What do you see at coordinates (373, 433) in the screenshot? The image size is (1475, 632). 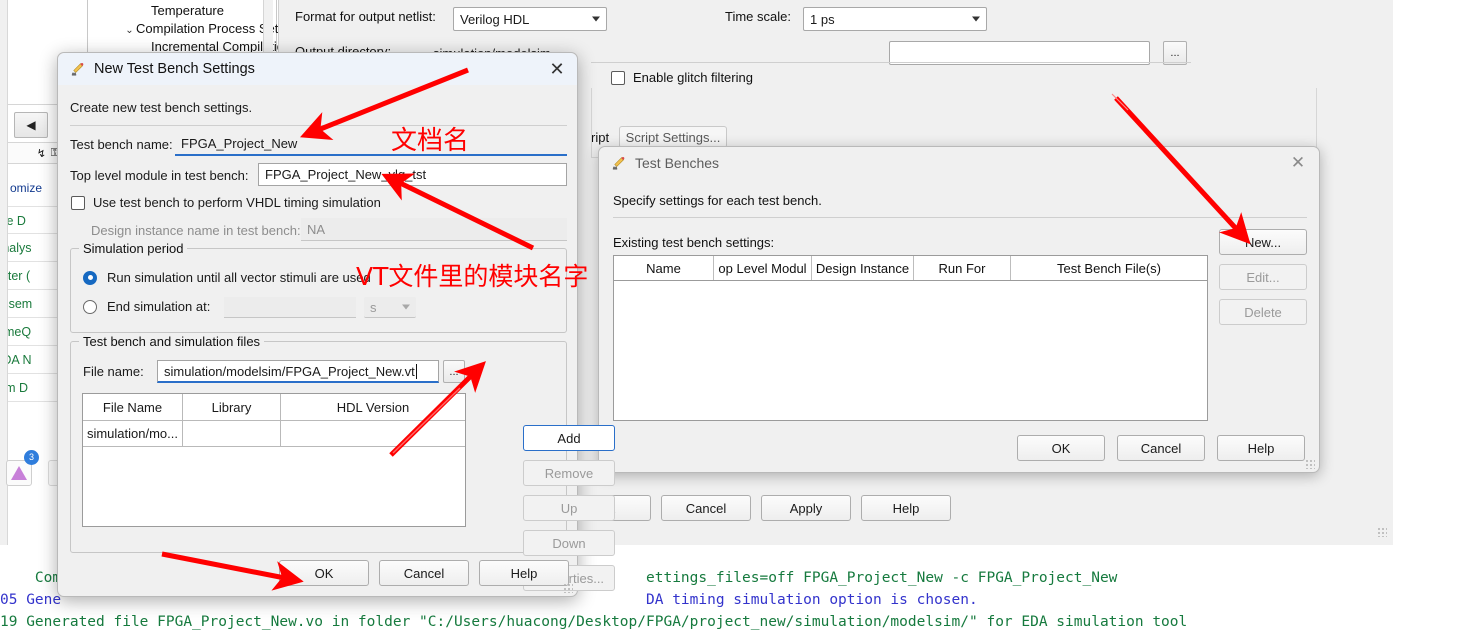 I see `cell-hdl-version` at bounding box center [373, 433].